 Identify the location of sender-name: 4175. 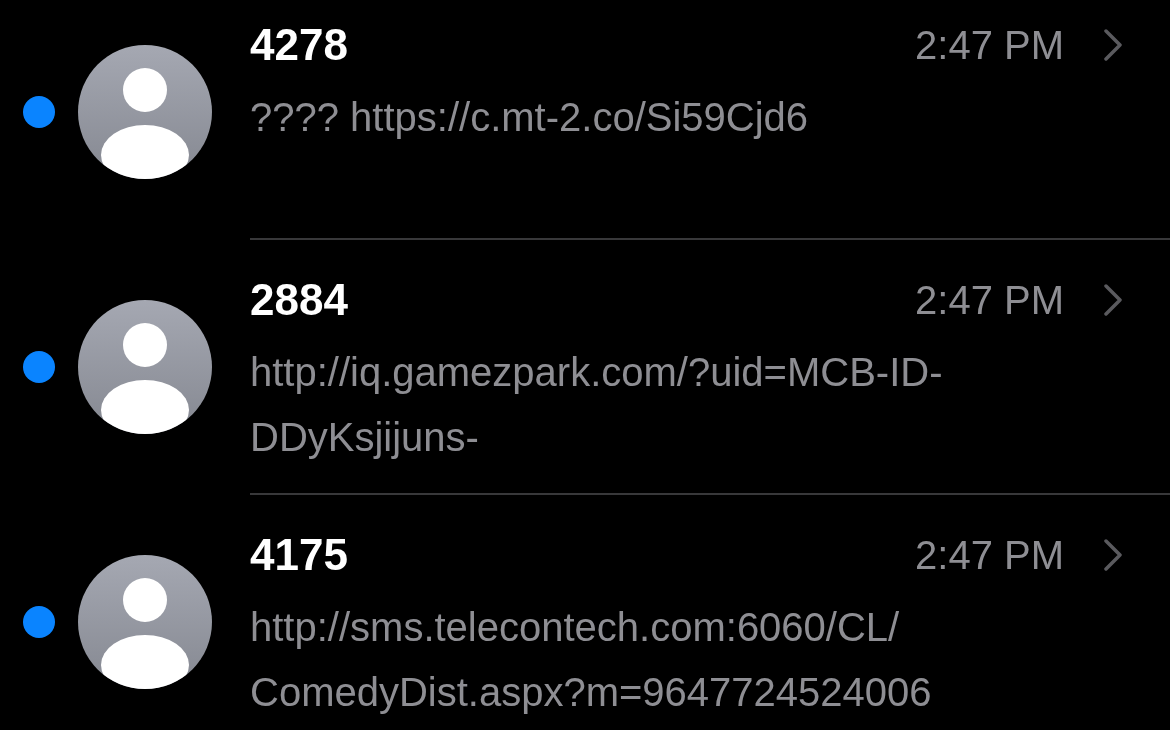
(299, 555).